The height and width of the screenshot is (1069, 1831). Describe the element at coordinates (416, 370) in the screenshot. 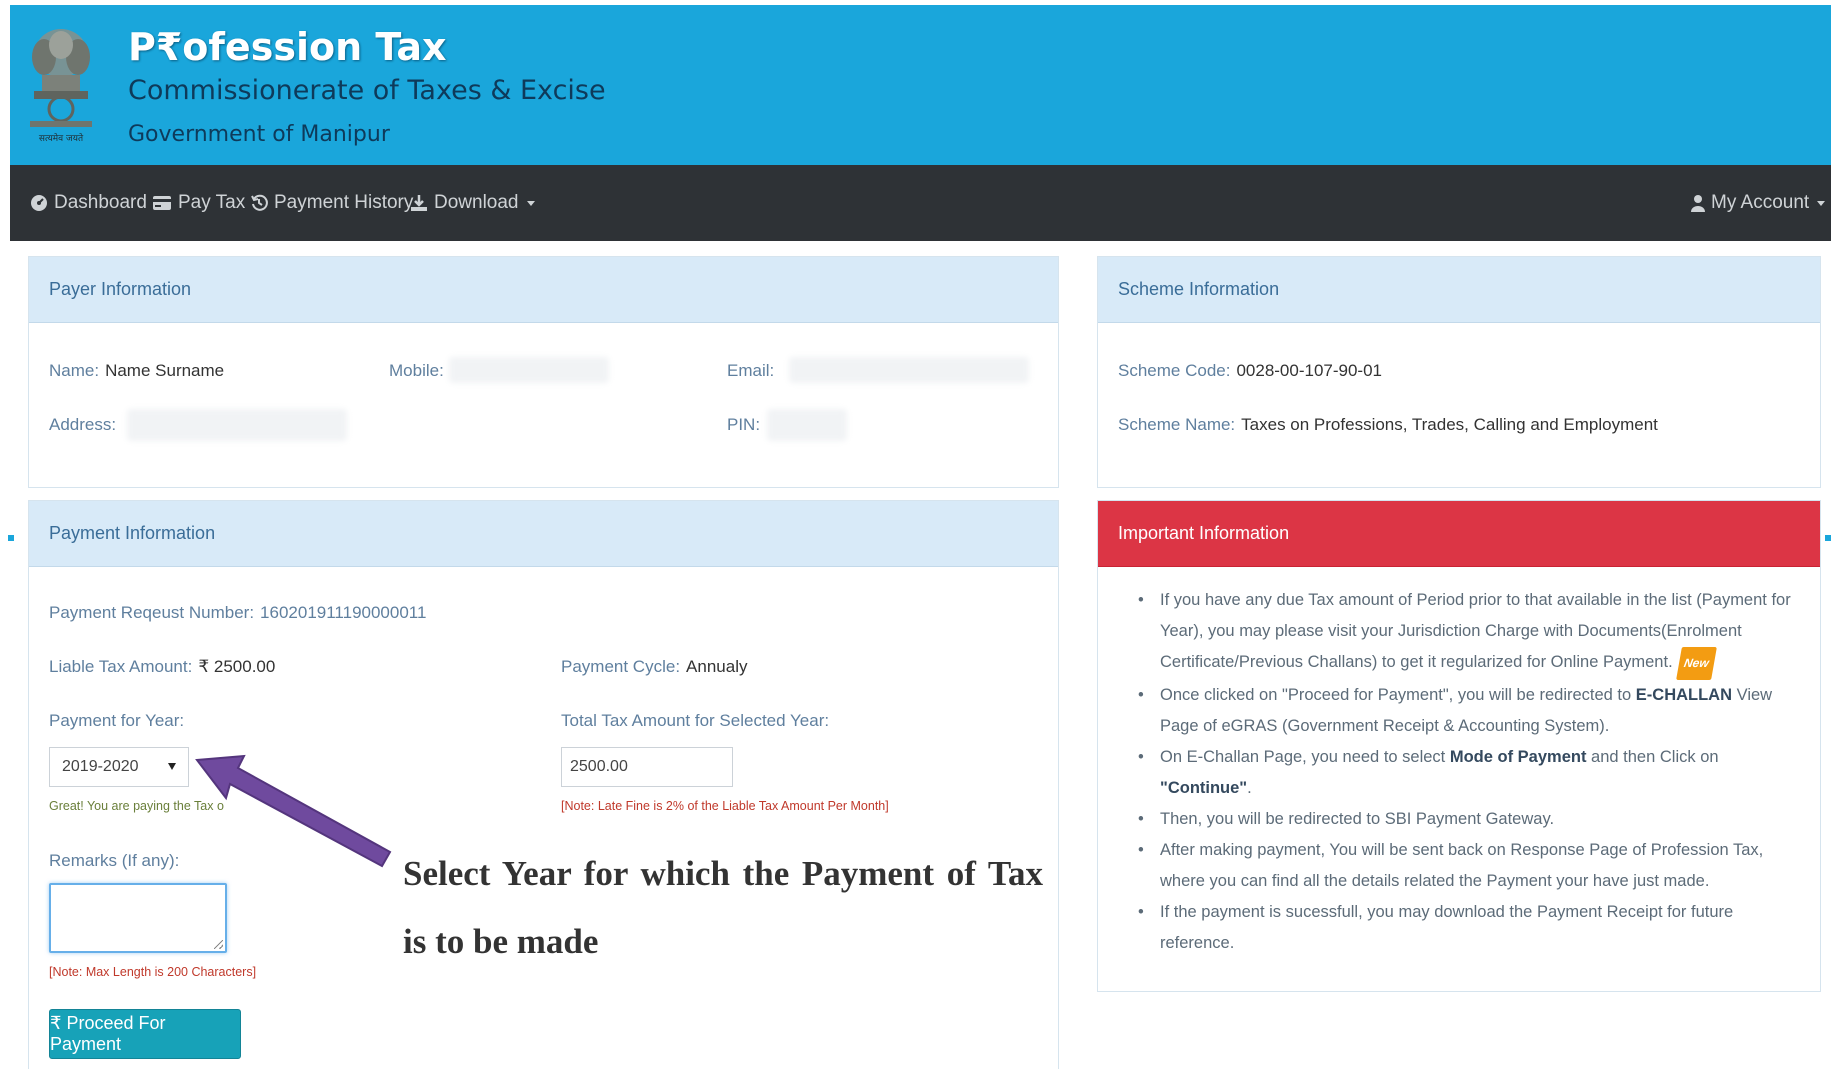

I see `payer-mobile-label: Mobile:` at that location.